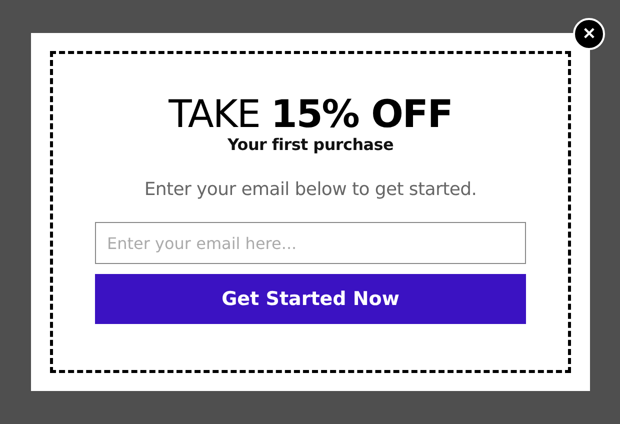 The width and height of the screenshot is (620, 424). What do you see at coordinates (589, 34) in the screenshot?
I see `close-button: ✕` at bounding box center [589, 34].